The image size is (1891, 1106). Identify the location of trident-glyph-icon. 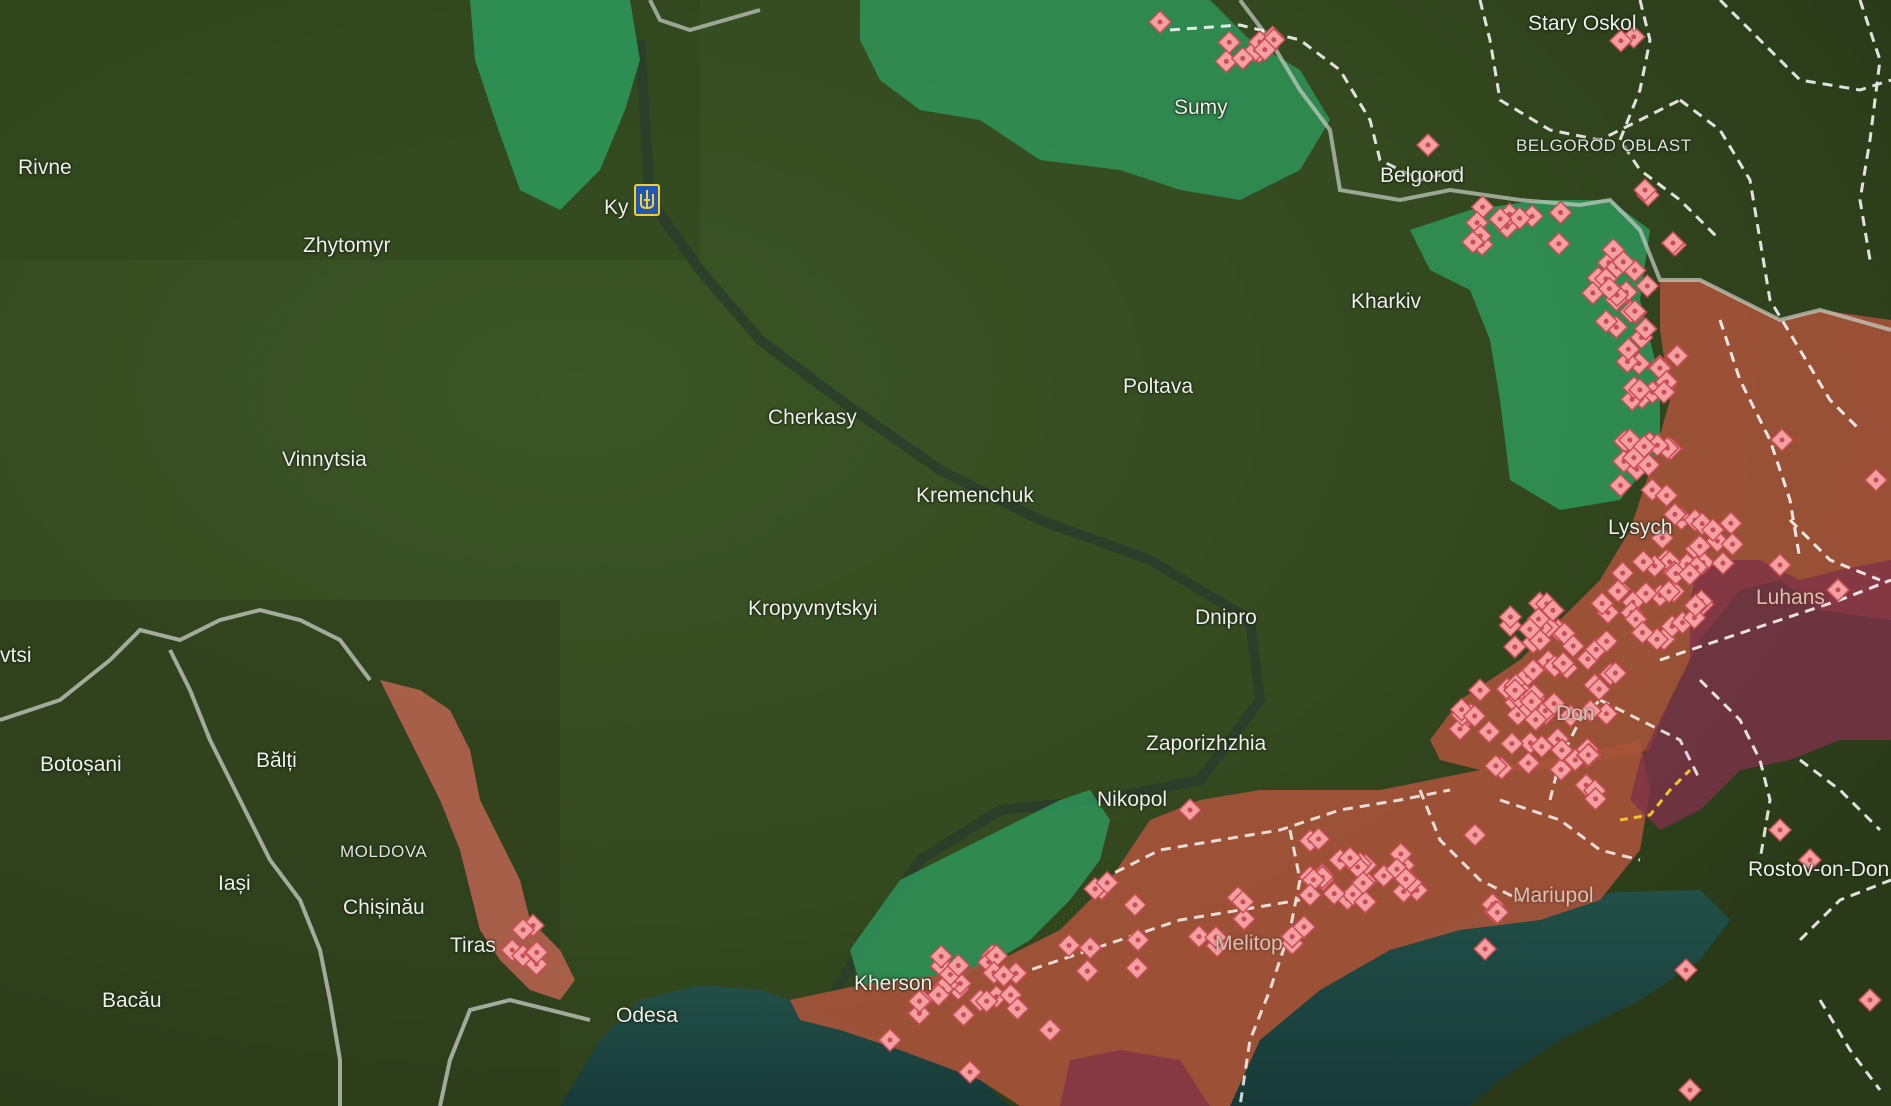
(647, 200).